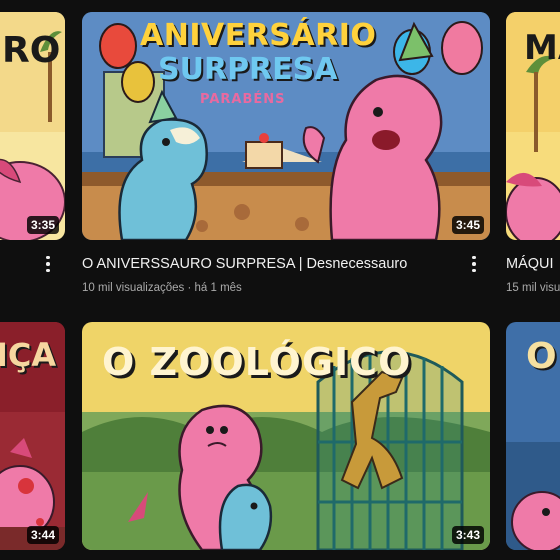 This screenshot has width=560, height=560. What do you see at coordinates (243, 99) in the screenshot?
I see `thumbnail-banner: PARABÉNS` at bounding box center [243, 99].